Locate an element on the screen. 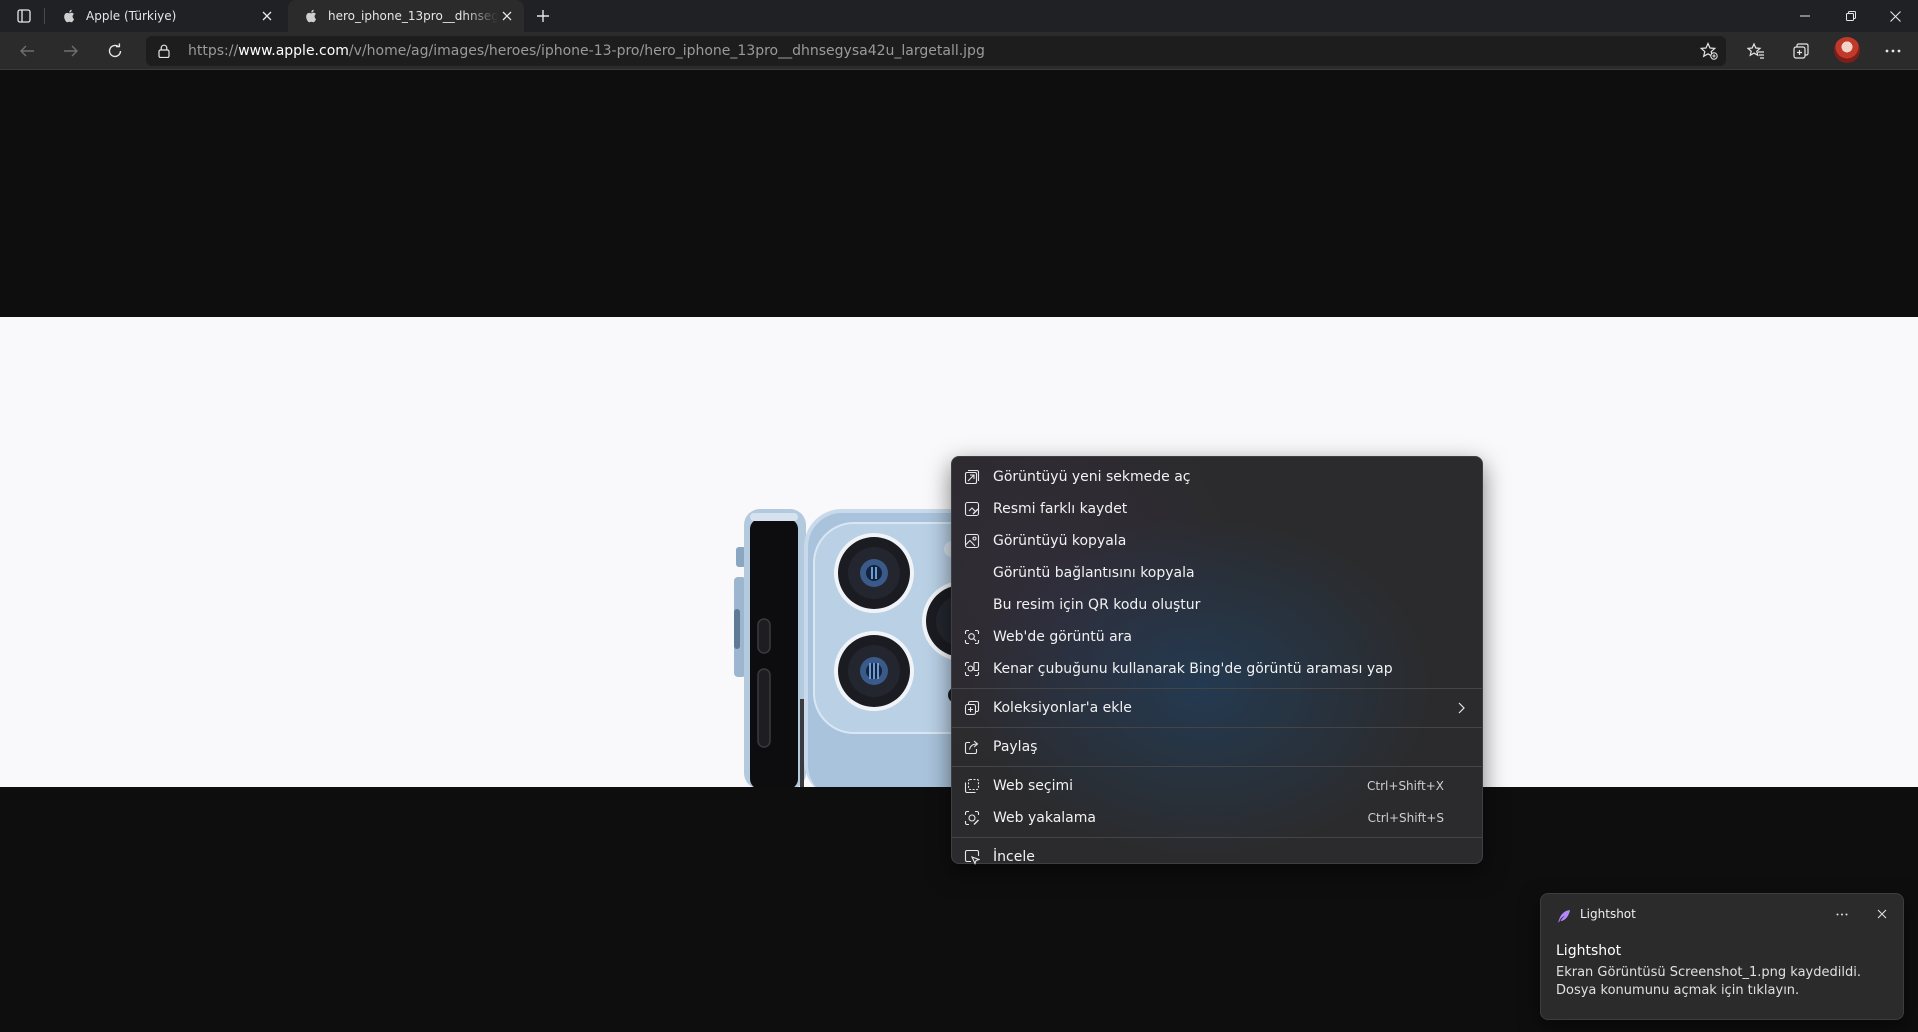  menu-item-share: Paylaş is located at coordinates (1217, 747).